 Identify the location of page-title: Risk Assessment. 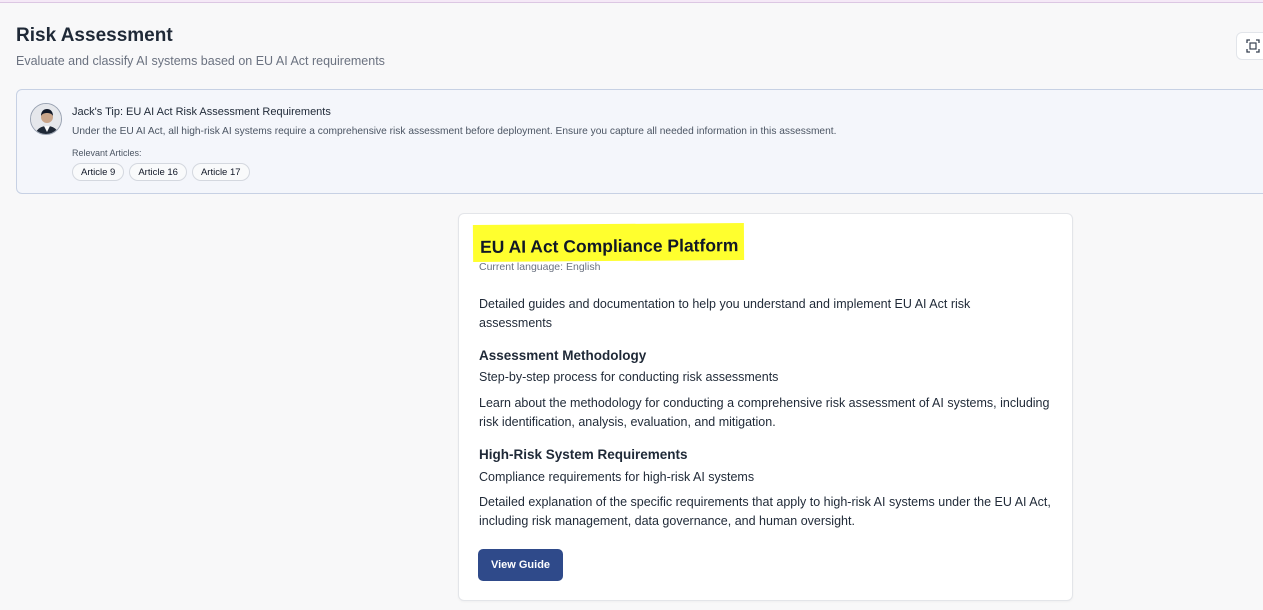
(94, 35).